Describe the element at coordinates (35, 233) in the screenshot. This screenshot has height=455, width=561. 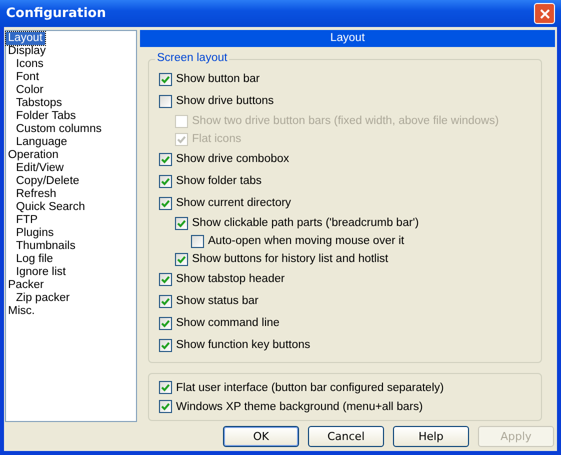
I see `tree-item: Plugins` at that location.